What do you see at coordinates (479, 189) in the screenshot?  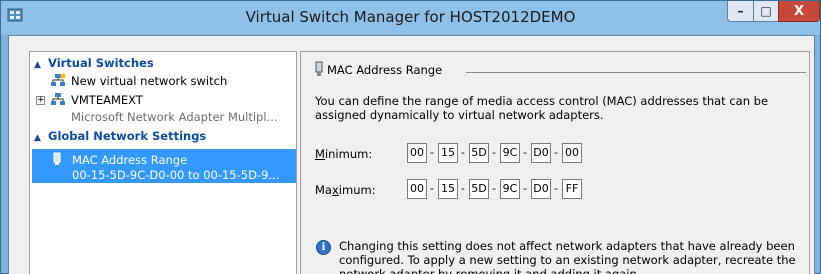 I see `maximum-octet-3: 5D` at bounding box center [479, 189].